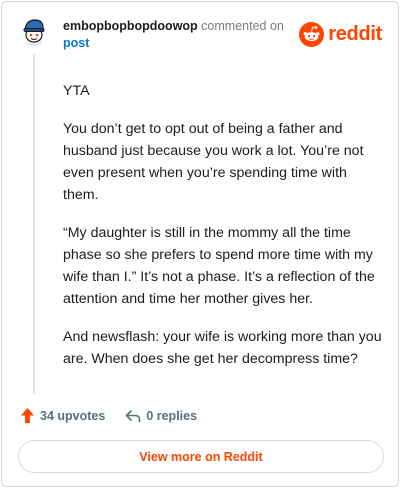 Image resolution: width=400 pixels, height=488 pixels. Describe the element at coordinates (242, 26) in the screenshot. I see `action-text: commented on` at that location.